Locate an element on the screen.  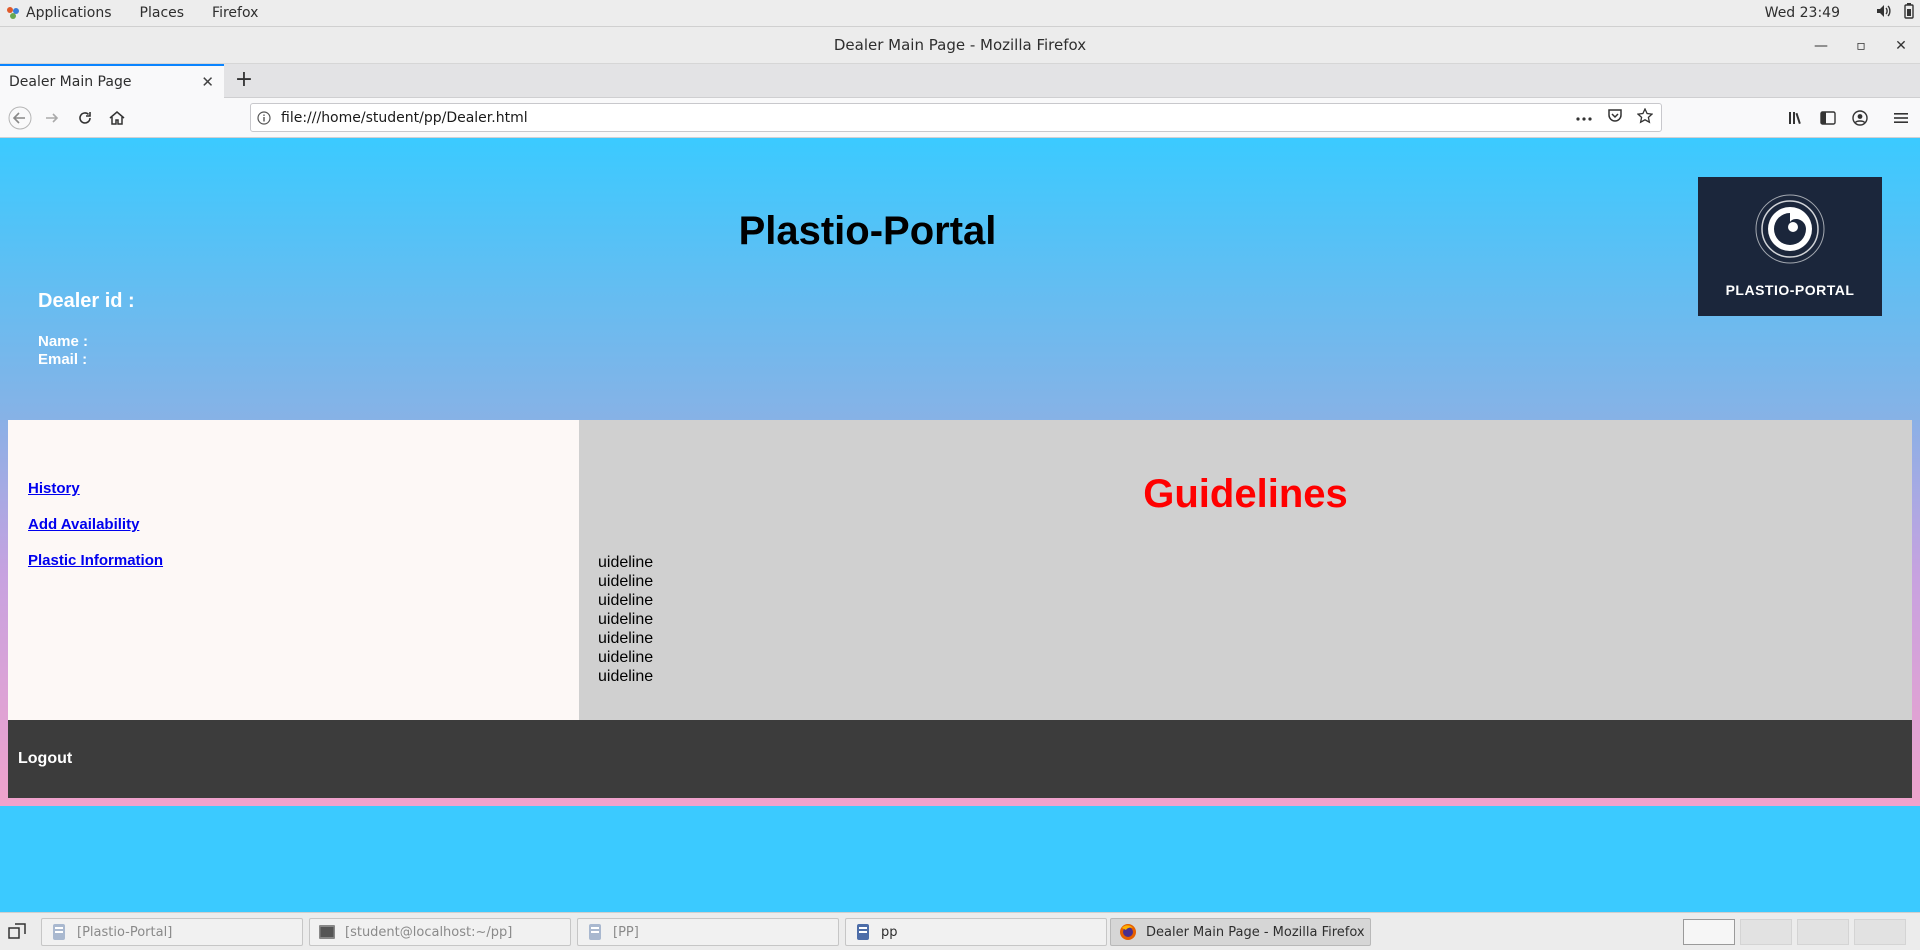
system-tray is located at coordinates (1895, 13).